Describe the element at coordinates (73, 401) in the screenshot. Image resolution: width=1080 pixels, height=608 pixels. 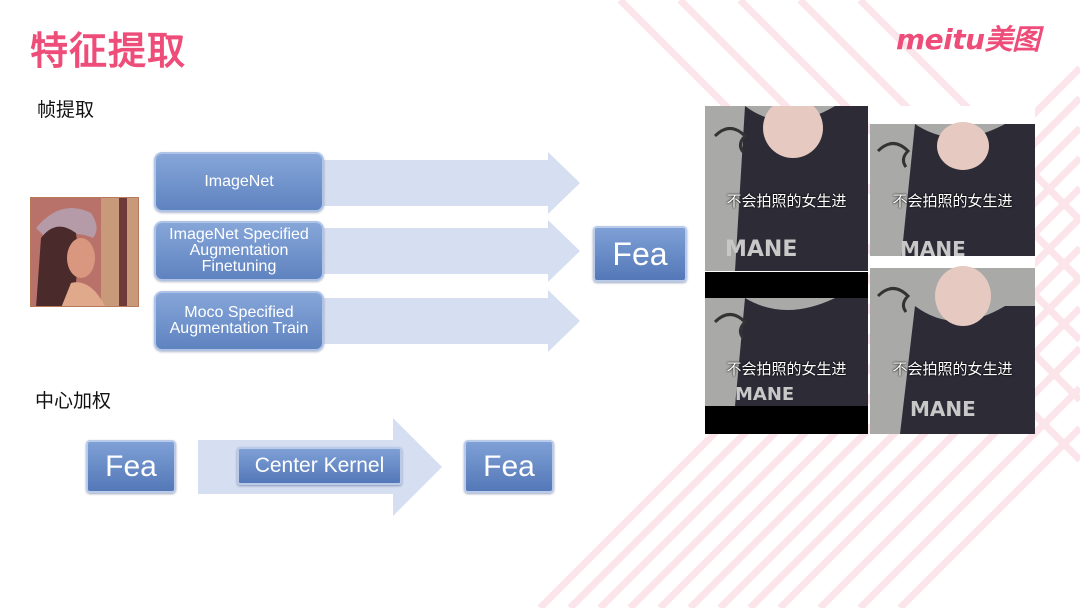
I see `section-center-weighting: 中心加权` at that location.